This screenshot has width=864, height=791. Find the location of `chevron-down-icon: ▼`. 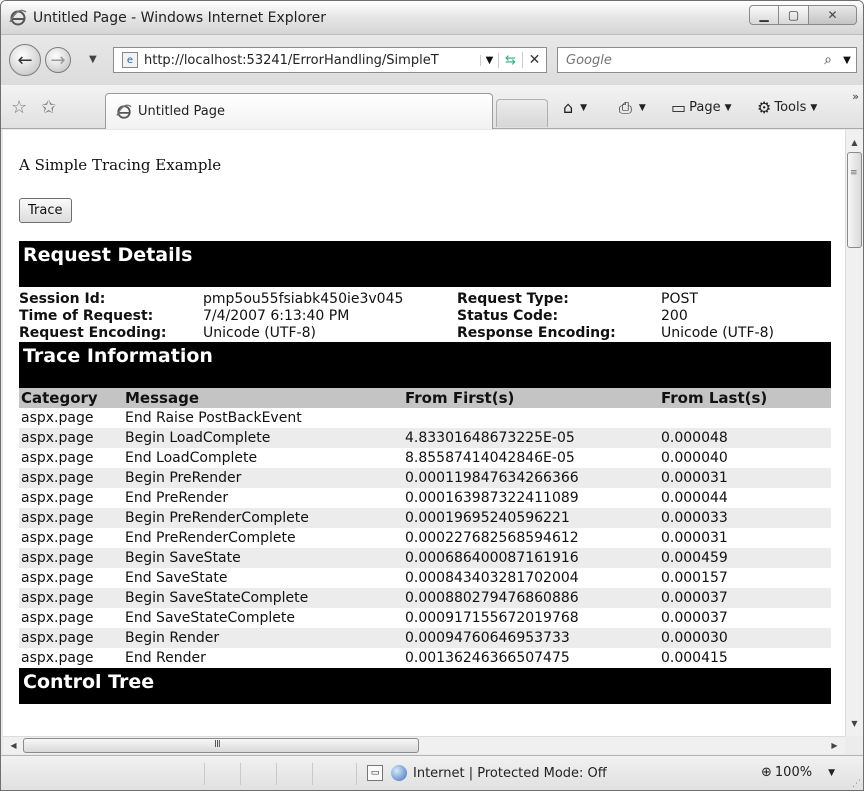

chevron-down-icon: ▼ is located at coordinates (728, 107).